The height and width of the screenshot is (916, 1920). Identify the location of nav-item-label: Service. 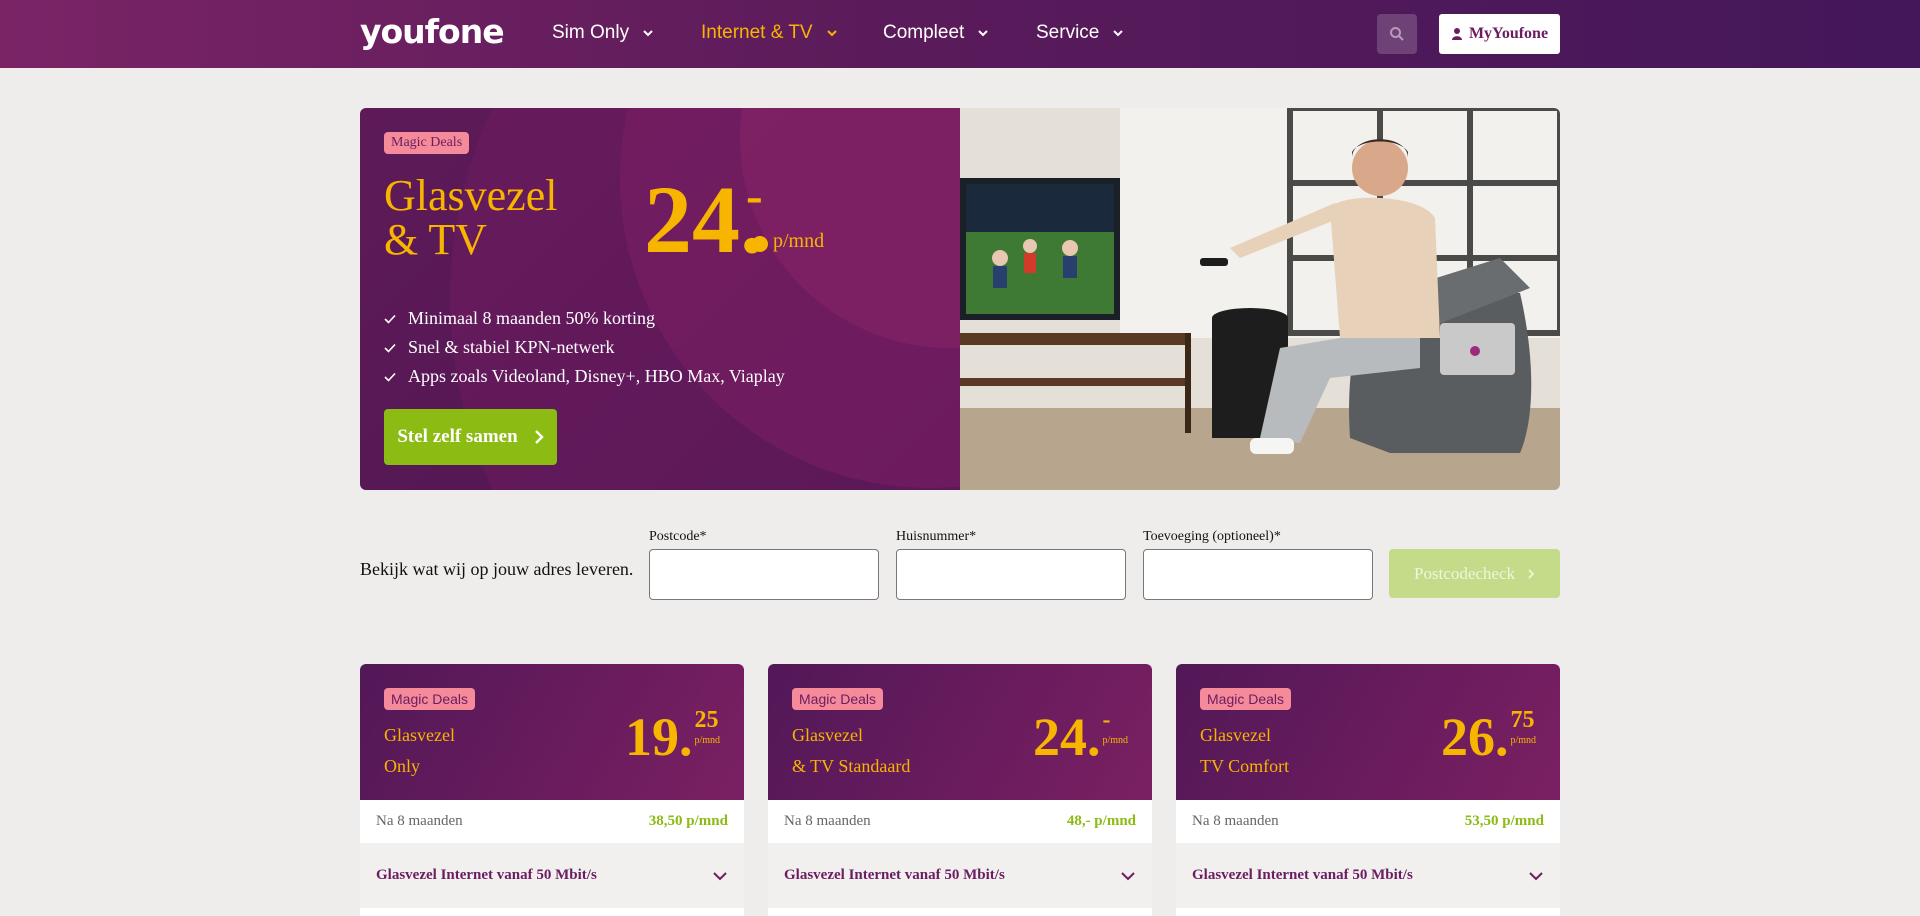
(1068, 32).